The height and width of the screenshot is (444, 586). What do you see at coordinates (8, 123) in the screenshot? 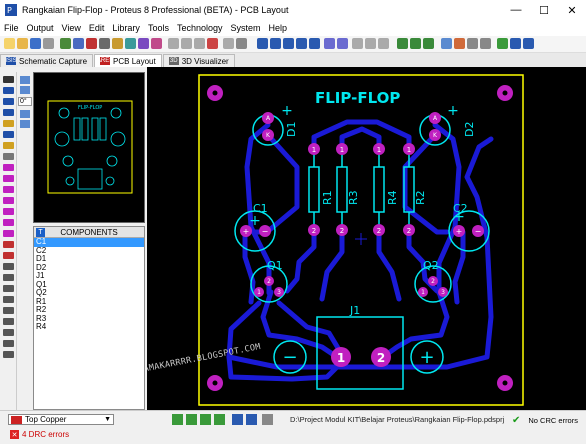
I see `via-tool-icon` at bounding box center [8, 123].